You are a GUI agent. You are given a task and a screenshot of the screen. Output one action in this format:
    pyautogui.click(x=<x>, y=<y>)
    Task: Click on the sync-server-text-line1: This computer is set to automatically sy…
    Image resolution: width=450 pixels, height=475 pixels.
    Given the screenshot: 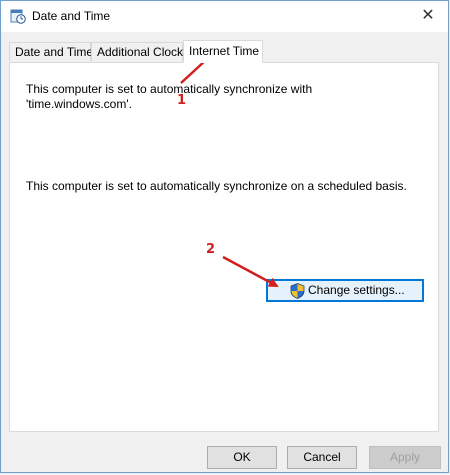 What is the action you would take?
    pyautogui.click(x=169, y=89)
    